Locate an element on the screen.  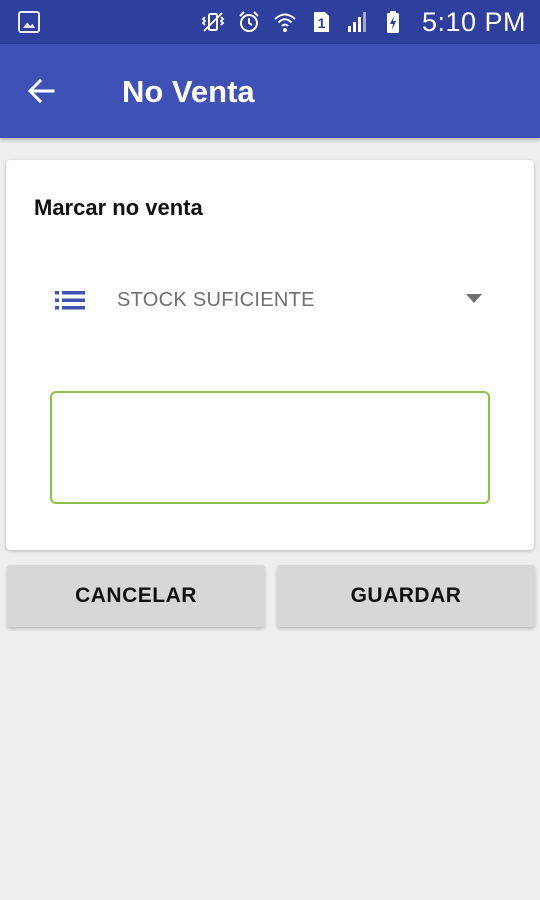
sim-slot-label: 1 is located at coordinates (322, 23).